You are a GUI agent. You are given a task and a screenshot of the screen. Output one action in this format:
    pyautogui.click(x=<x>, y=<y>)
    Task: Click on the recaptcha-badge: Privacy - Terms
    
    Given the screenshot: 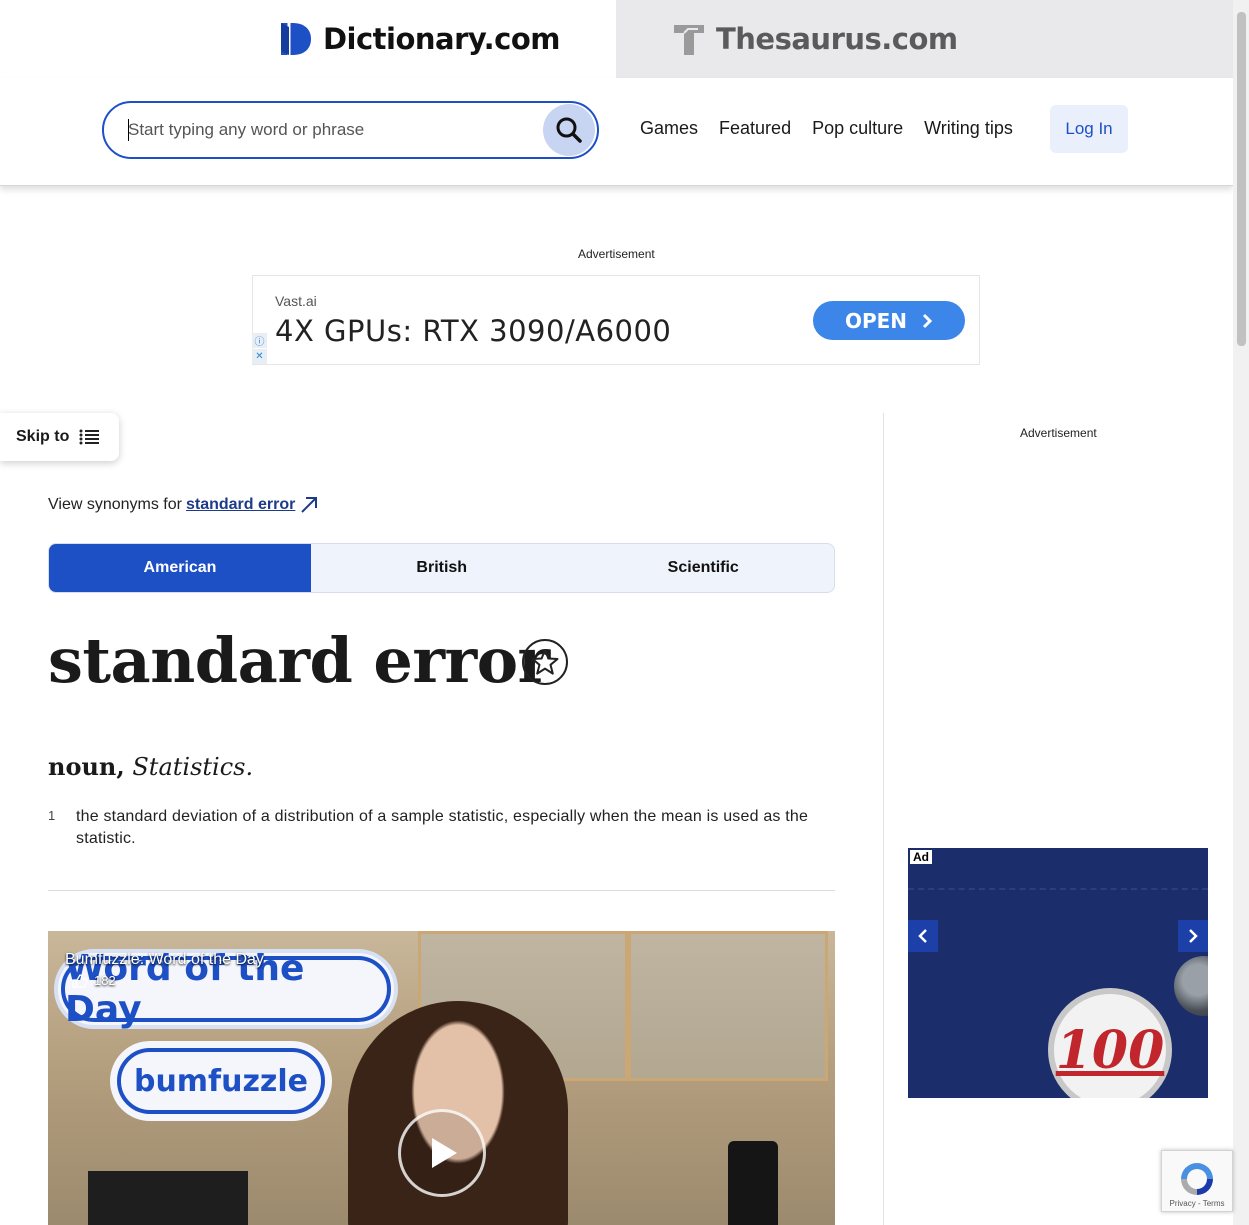 What is the action you would take?
    pyautogui.click(x=1197, y=1181)
    